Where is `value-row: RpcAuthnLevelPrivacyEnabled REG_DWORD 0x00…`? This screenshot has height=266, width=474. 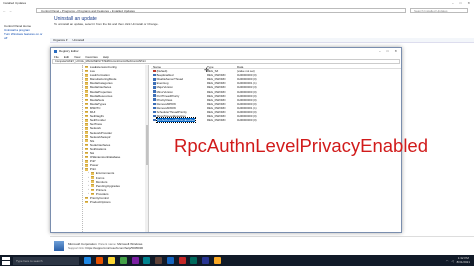
value-row: RpcAuthnLevelPrivacyEnabled REG_DWORD 0x00… is located at coordinates (276, 120).